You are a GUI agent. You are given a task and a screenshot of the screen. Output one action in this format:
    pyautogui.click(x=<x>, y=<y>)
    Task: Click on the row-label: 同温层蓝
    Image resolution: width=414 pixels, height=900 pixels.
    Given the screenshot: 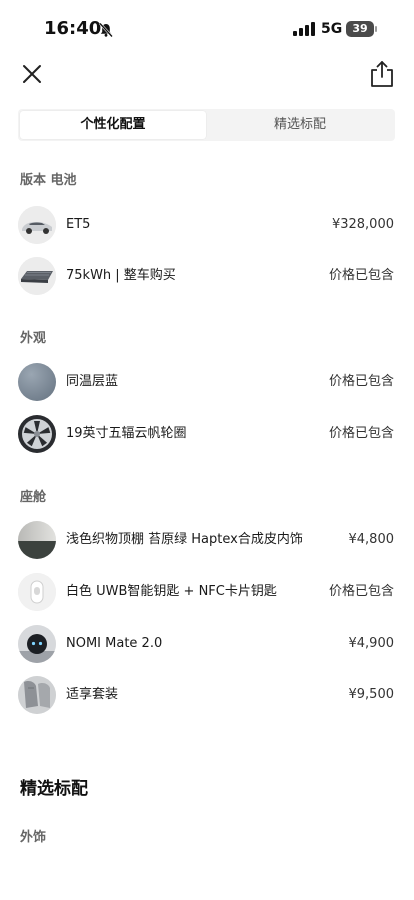 What is the action you would take?
    pyautogui.click(x=92, y=381)
    